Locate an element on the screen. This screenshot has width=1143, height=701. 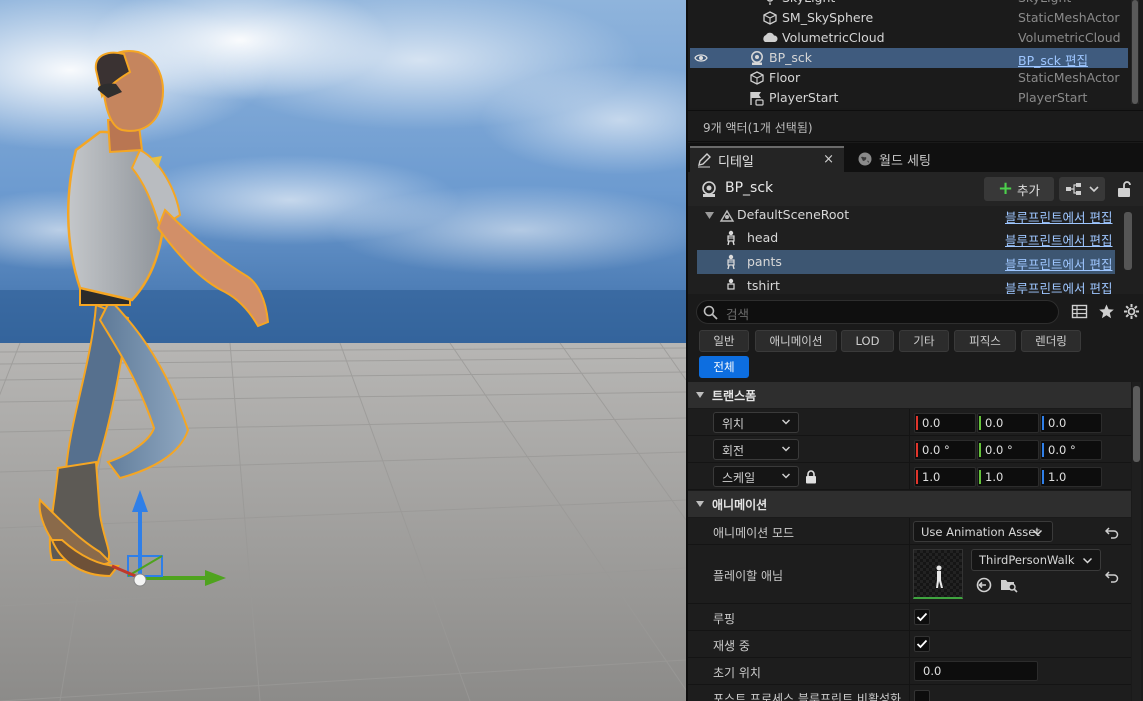
property-location: 위치 0.0 0.0 0.0 is located at coordinates (909, 422).